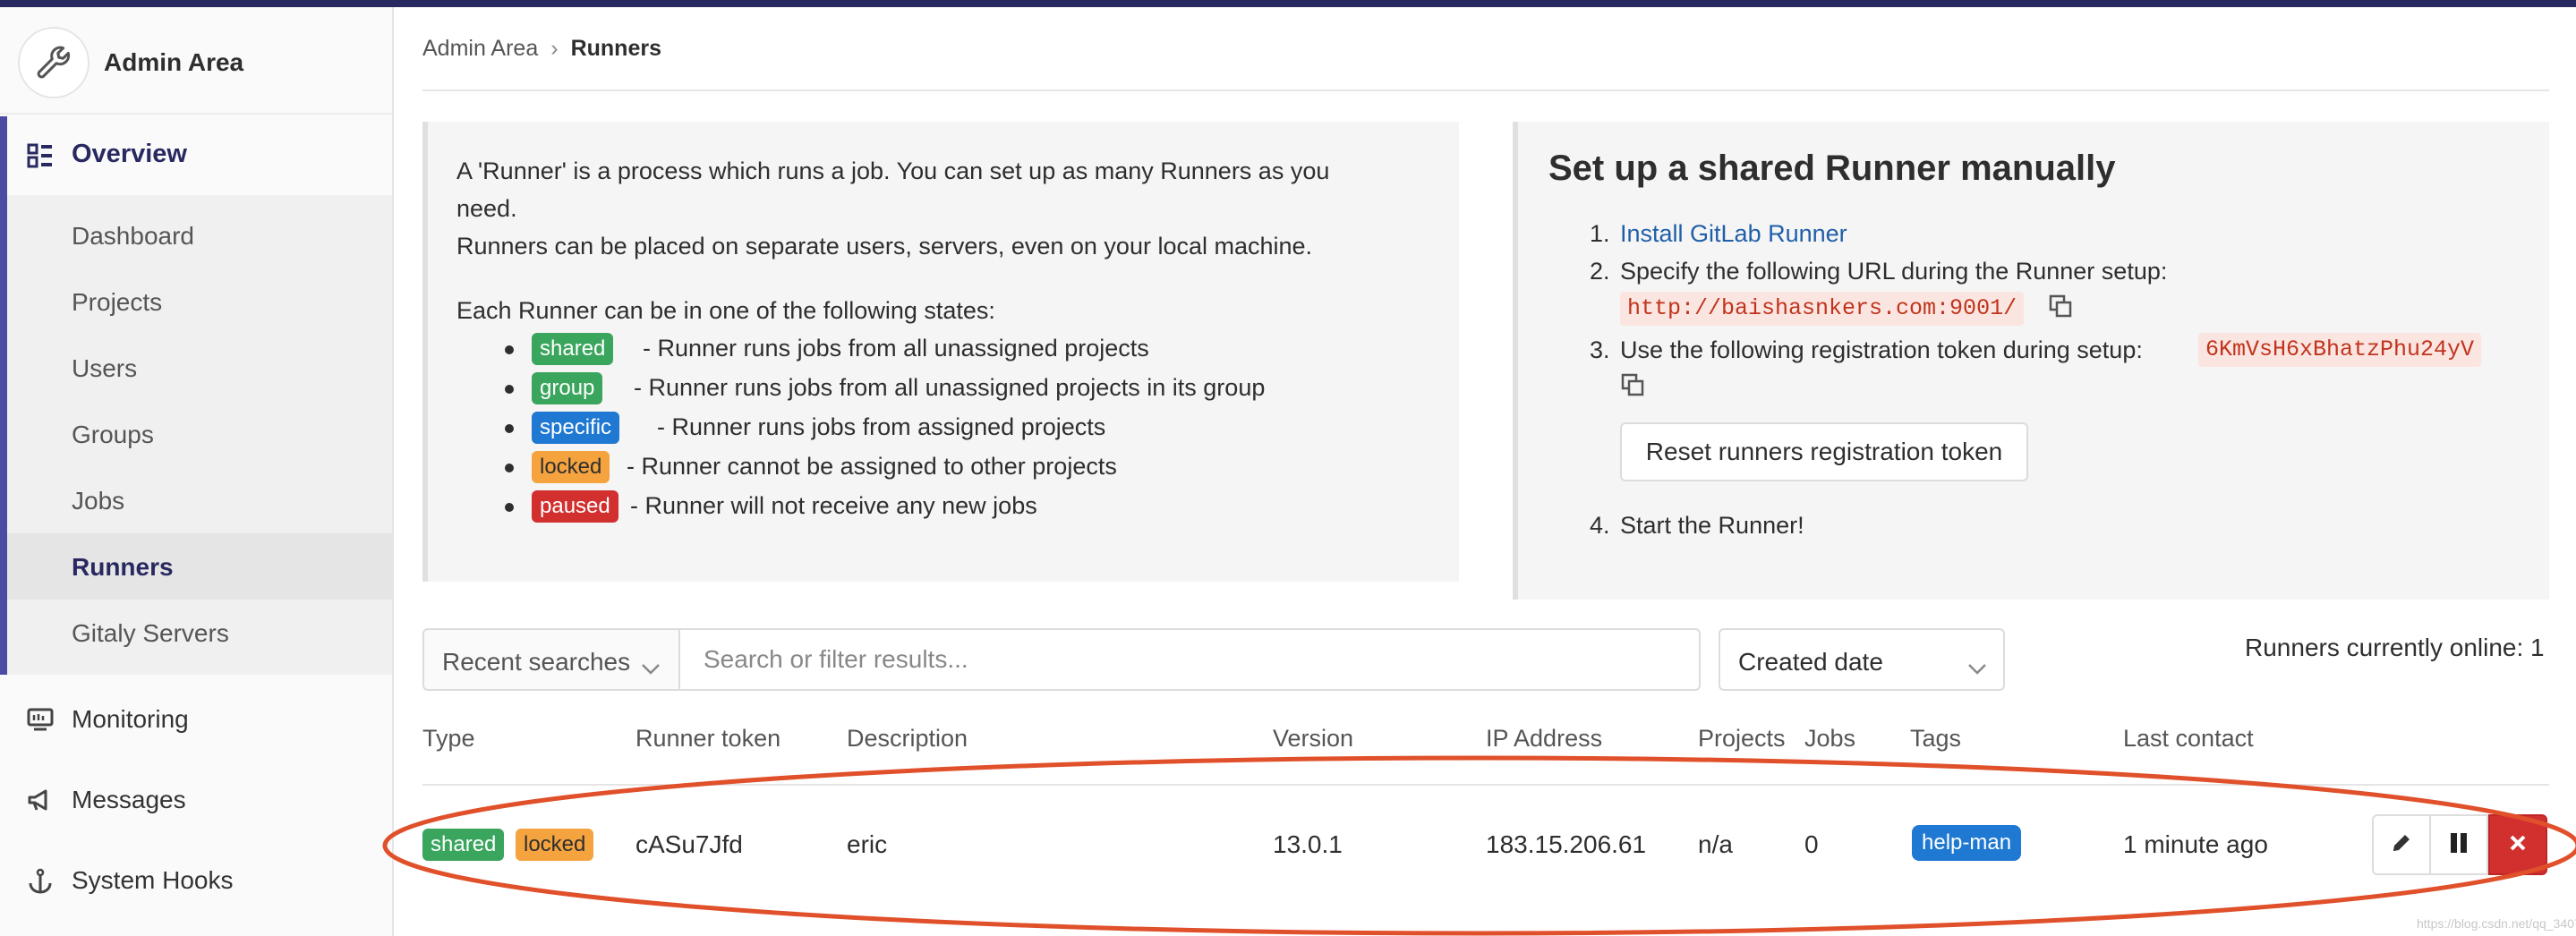  I want to click on step-number: 4., so click(1600, 525).